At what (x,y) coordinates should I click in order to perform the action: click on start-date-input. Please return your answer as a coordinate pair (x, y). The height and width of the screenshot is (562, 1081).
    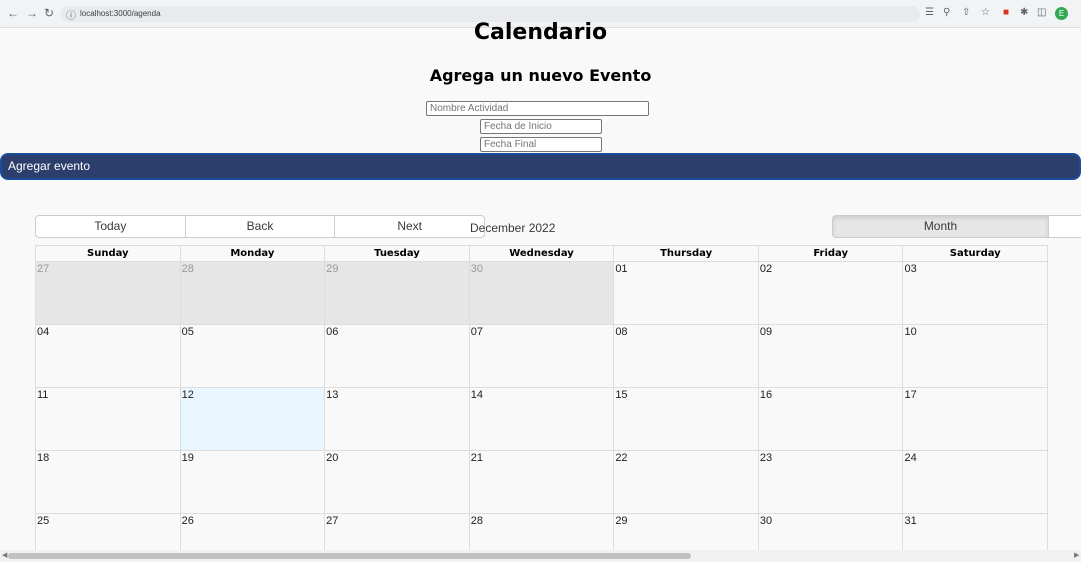
    Looking at the image, I should click on (541, 126).